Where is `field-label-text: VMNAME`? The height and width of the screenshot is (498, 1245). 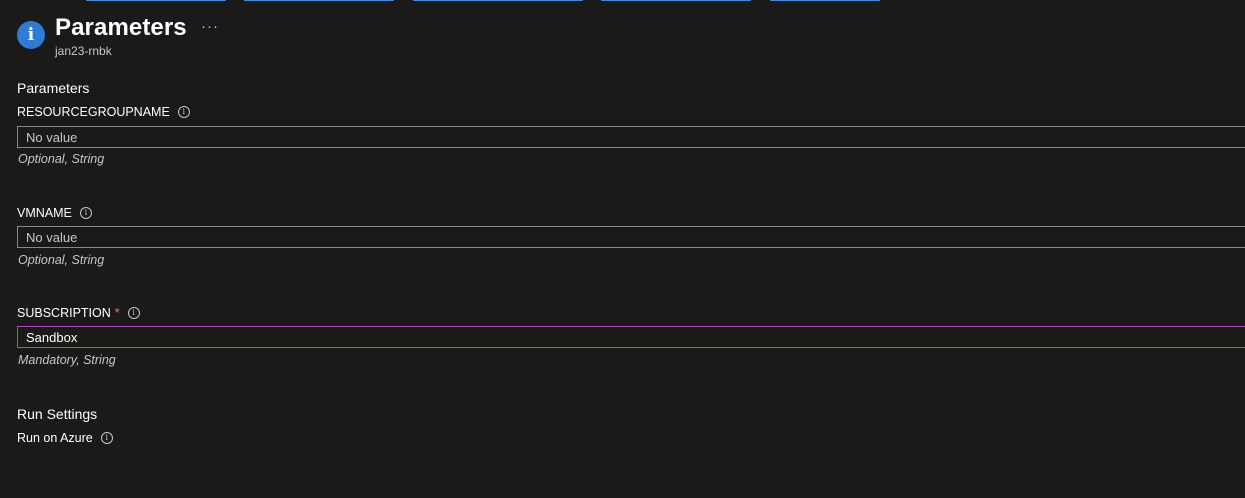 field-label-text: VMNAME is located at coordinates (44, 213).